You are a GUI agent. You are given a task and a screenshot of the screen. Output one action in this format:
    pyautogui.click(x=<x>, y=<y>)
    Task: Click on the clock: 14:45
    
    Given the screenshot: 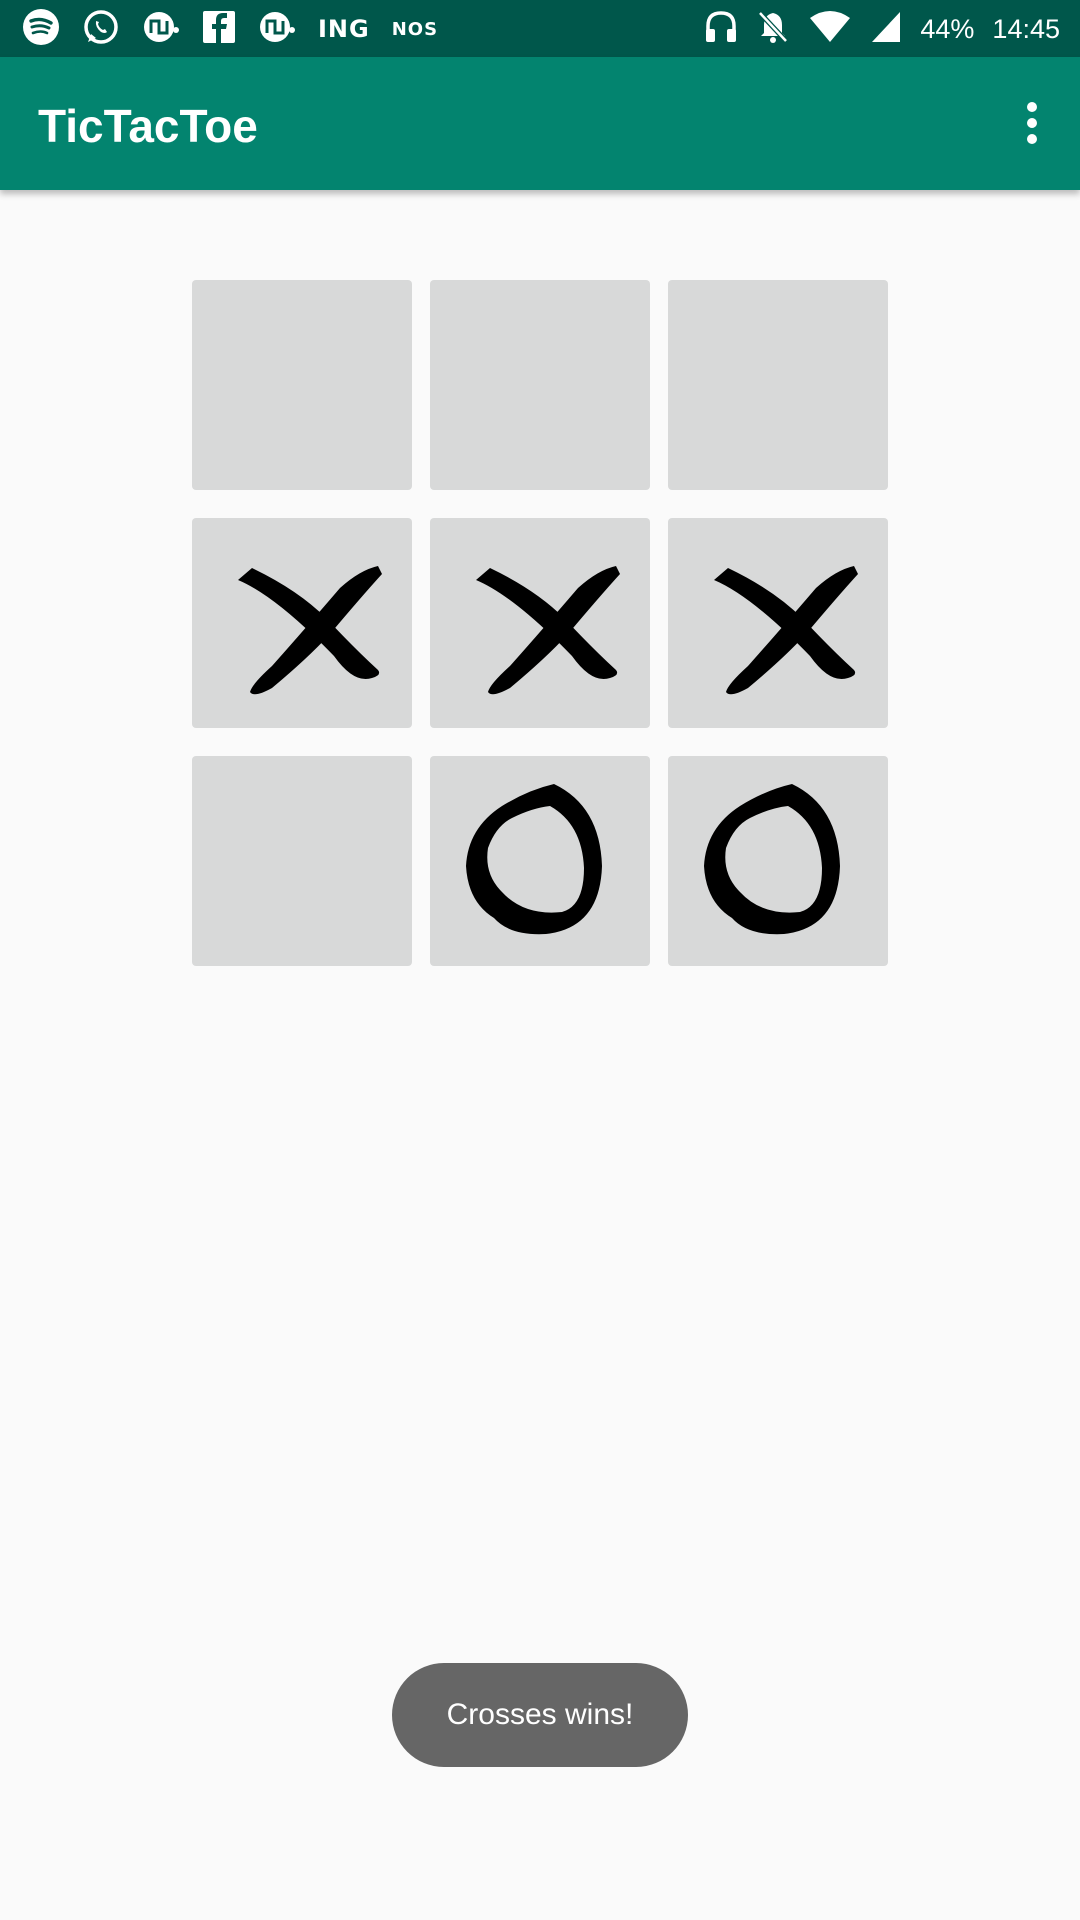 What is the action you would take?
    pyautogui.click(x=1026, y=28)
    